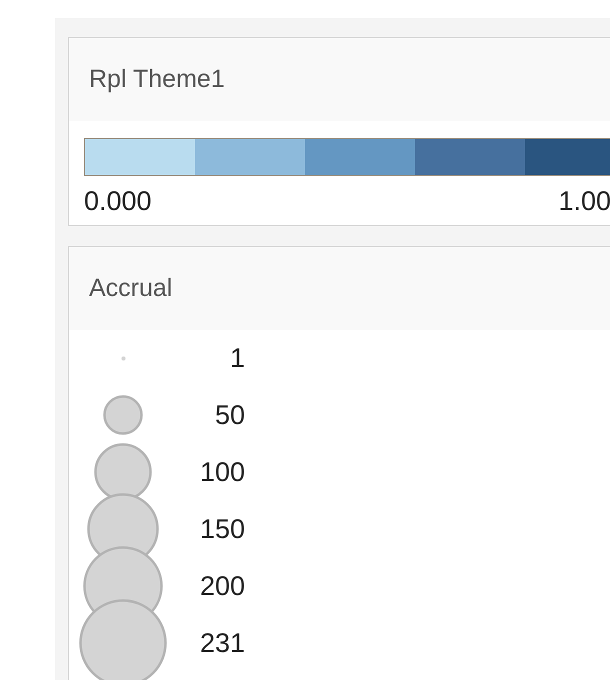 The height and width of the screenshot is (680, 610). Describe the element at coordinates (222, 643) in the screenshot. I see `size-label: 231` at that location.